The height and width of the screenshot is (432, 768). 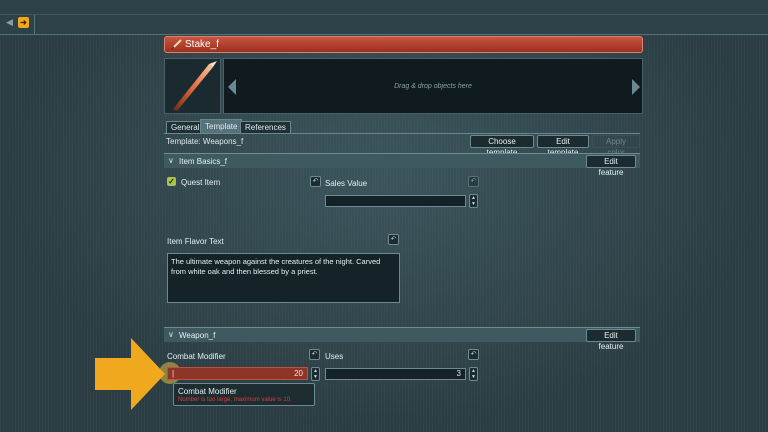 I want to click on drop-zone: Drag & drop objects here, so click(x=433, y=86).